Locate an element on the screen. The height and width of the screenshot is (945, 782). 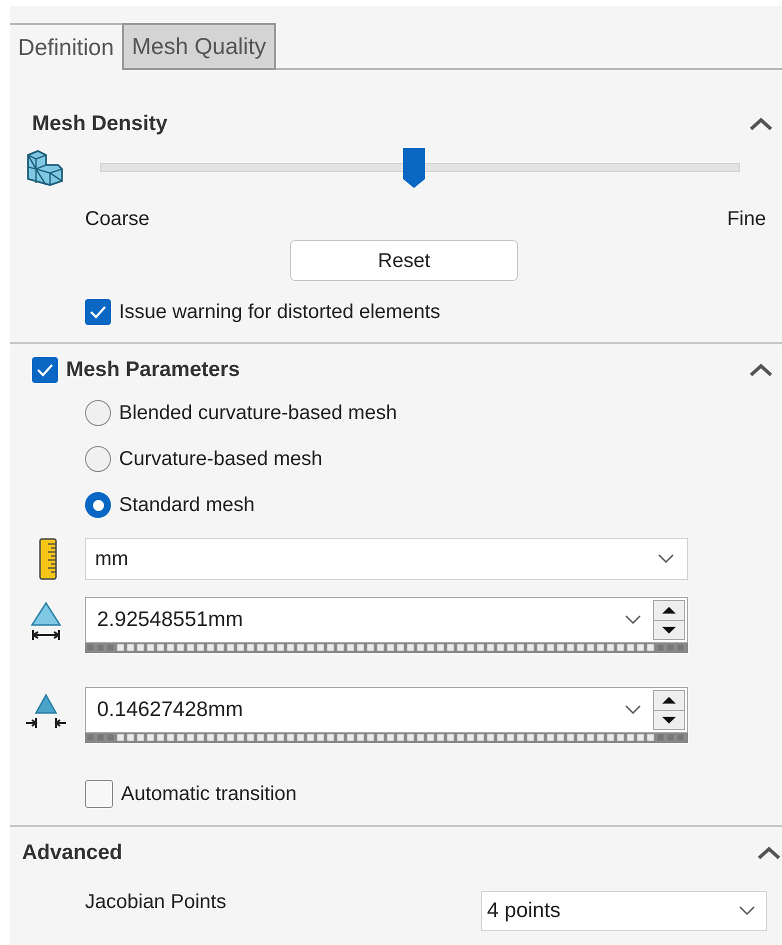
tab: Mesh Quality is located at coordinates (199, 46).